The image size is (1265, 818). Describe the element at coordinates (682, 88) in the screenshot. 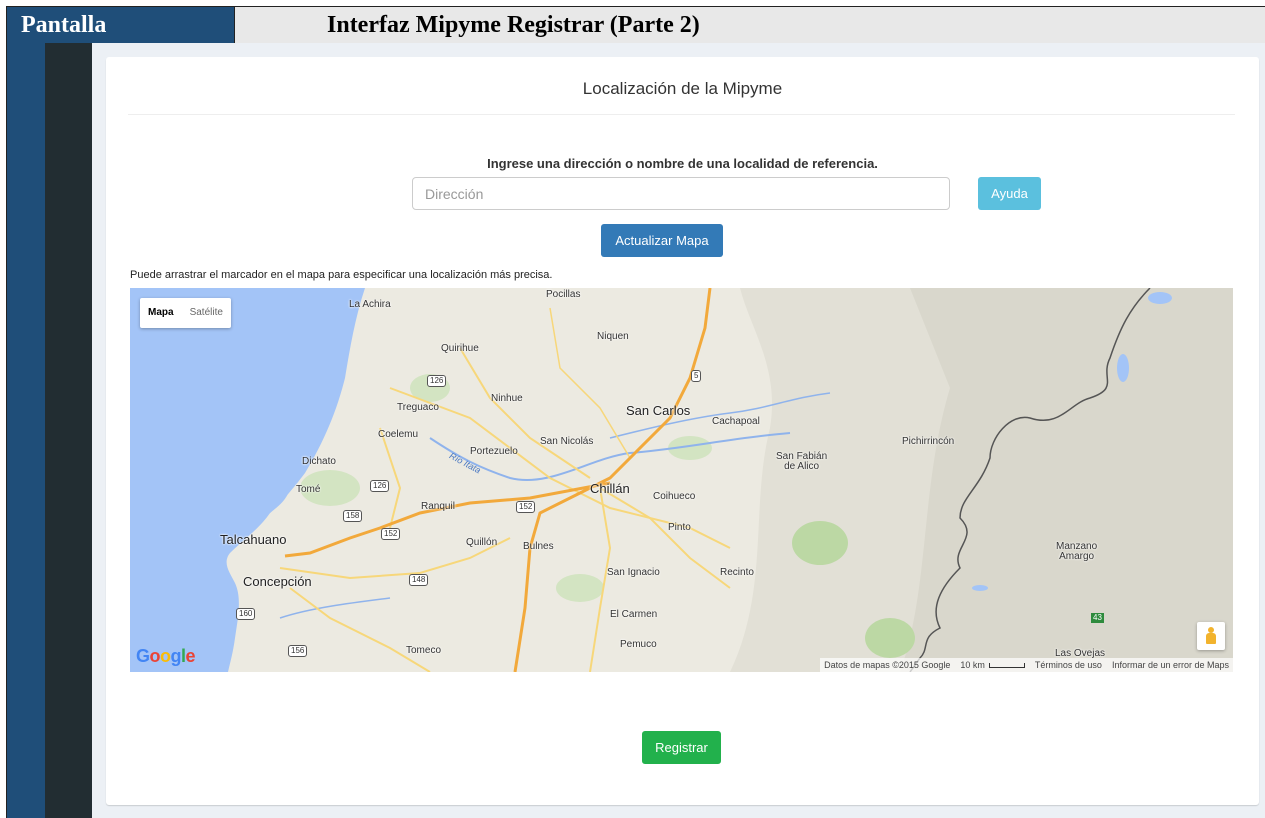

I see `panel-title: Localización de la Mipyme` at that location.